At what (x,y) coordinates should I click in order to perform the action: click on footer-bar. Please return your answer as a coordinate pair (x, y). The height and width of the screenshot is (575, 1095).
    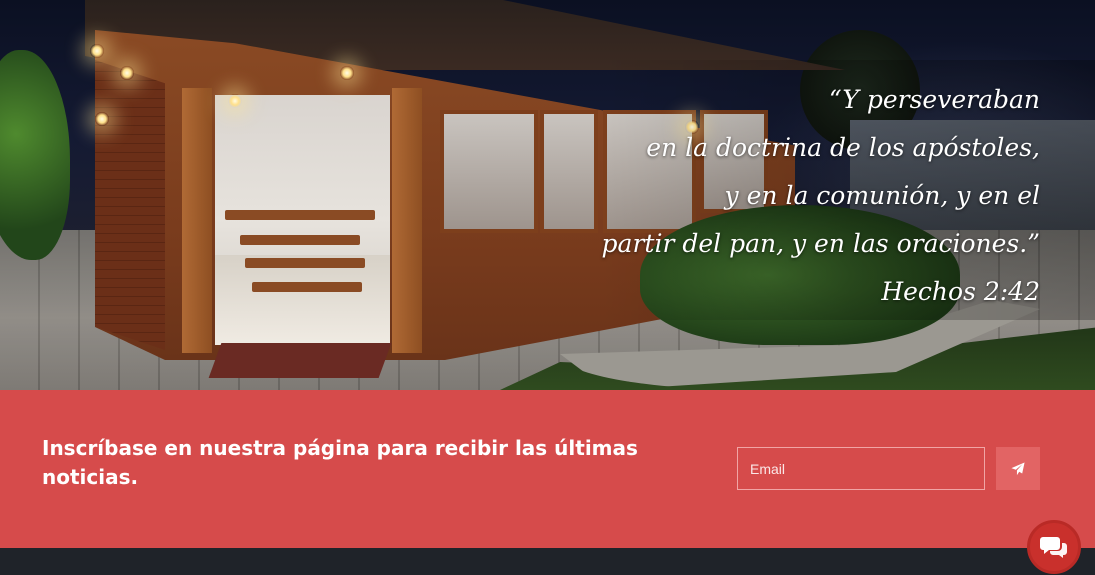
    Looking at the image, I should click on (547, 561).